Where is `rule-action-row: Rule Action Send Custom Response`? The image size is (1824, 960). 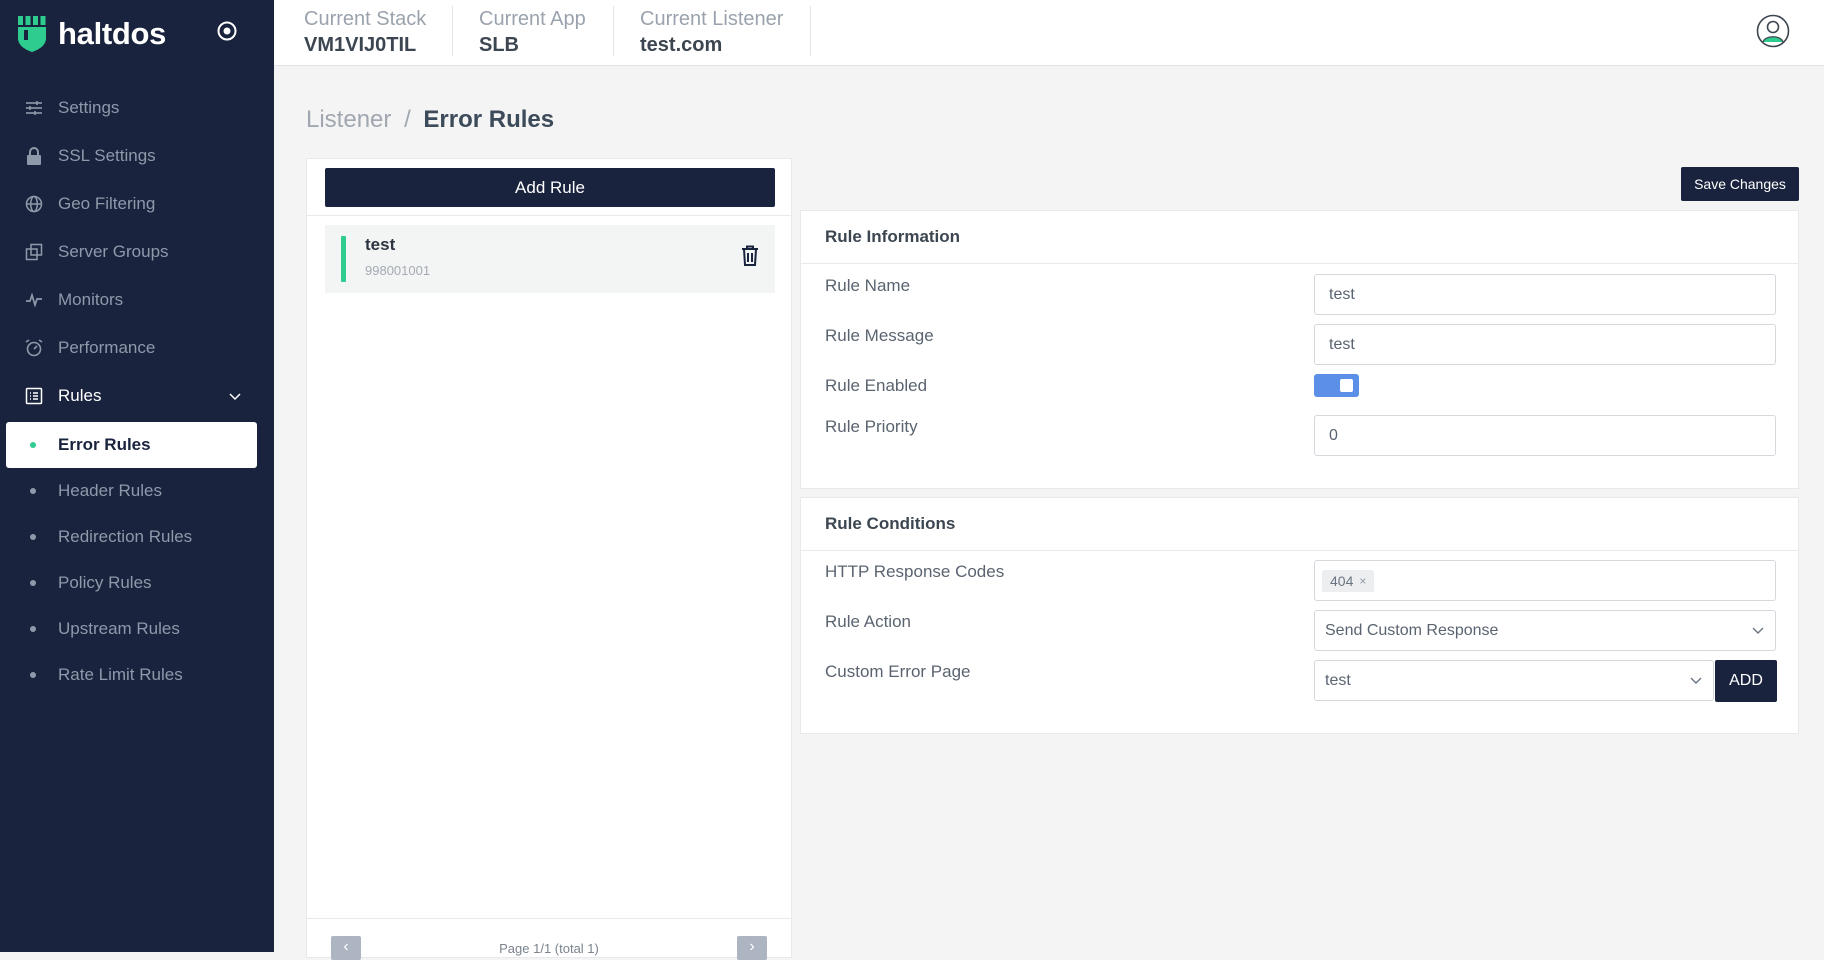 rule-action-row: Rule Action Send Custom Response is located at coordinates (1299, 630).